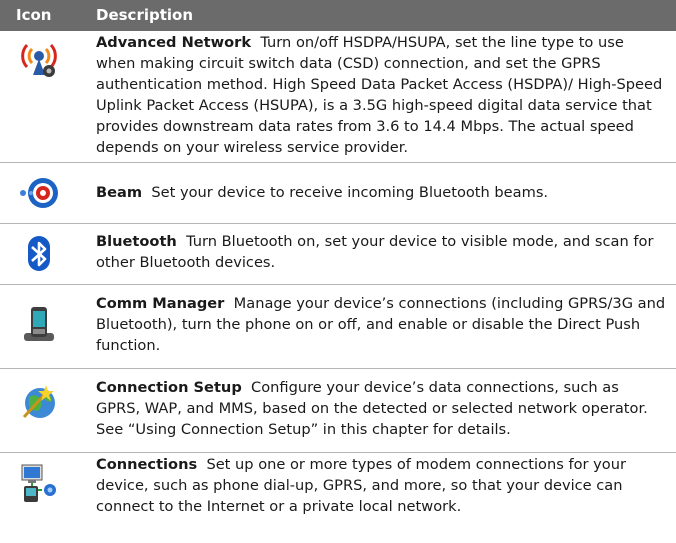  I want to click on row-title: Advanced Network, so click(174, 42).